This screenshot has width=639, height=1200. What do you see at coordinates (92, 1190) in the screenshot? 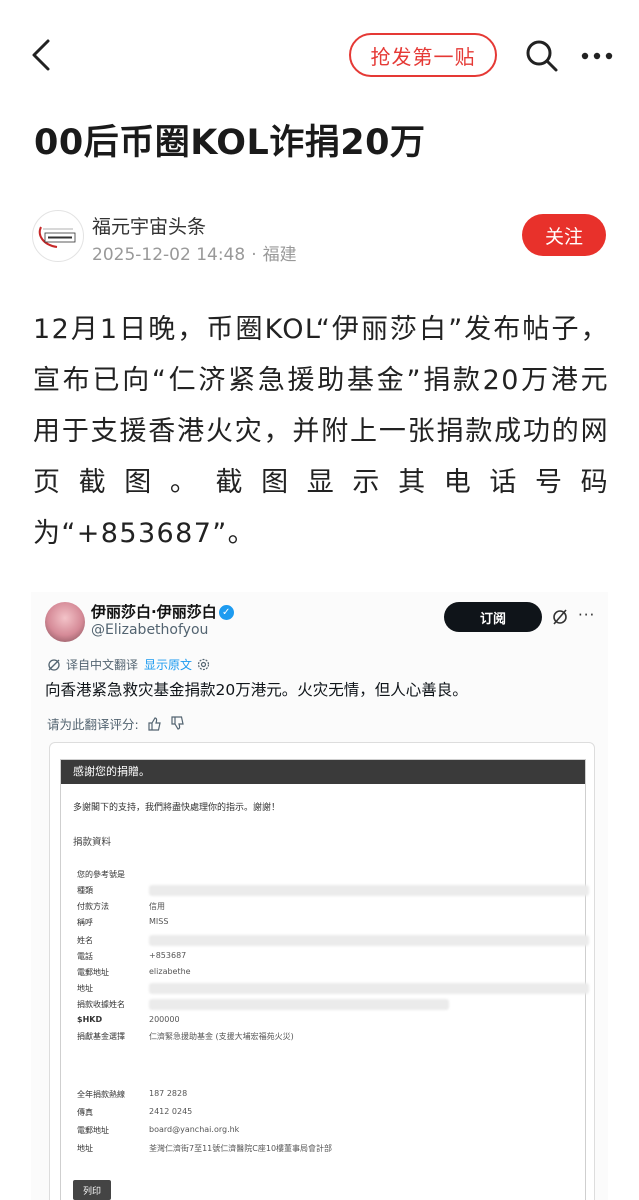
I see `print-button: 列印` at bounding box center [92, 1190].